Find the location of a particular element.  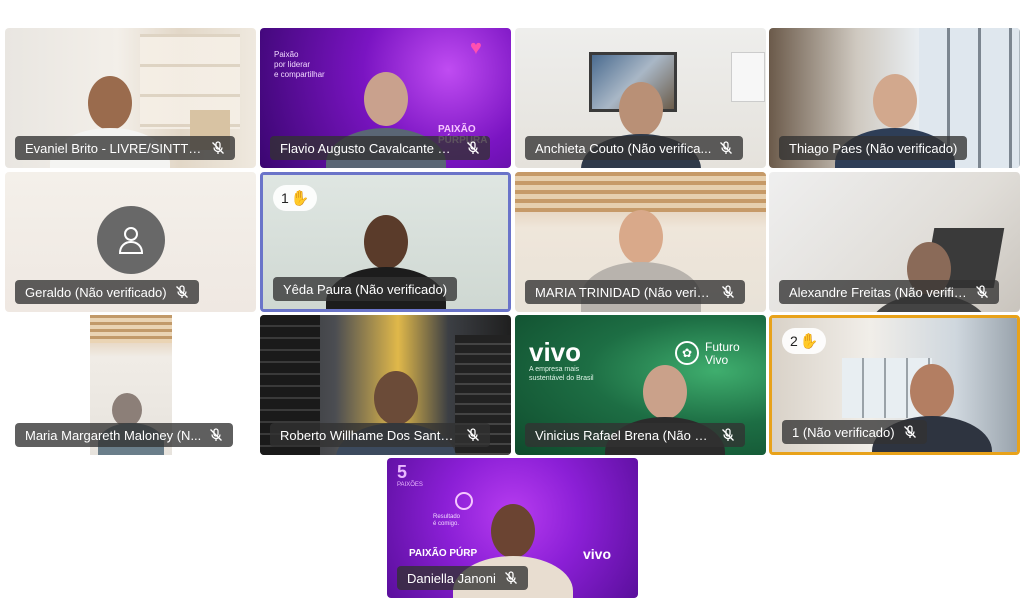

participant-tile-geraldo: Geraldo (Não verificado) is located at coordinates (130, 242).